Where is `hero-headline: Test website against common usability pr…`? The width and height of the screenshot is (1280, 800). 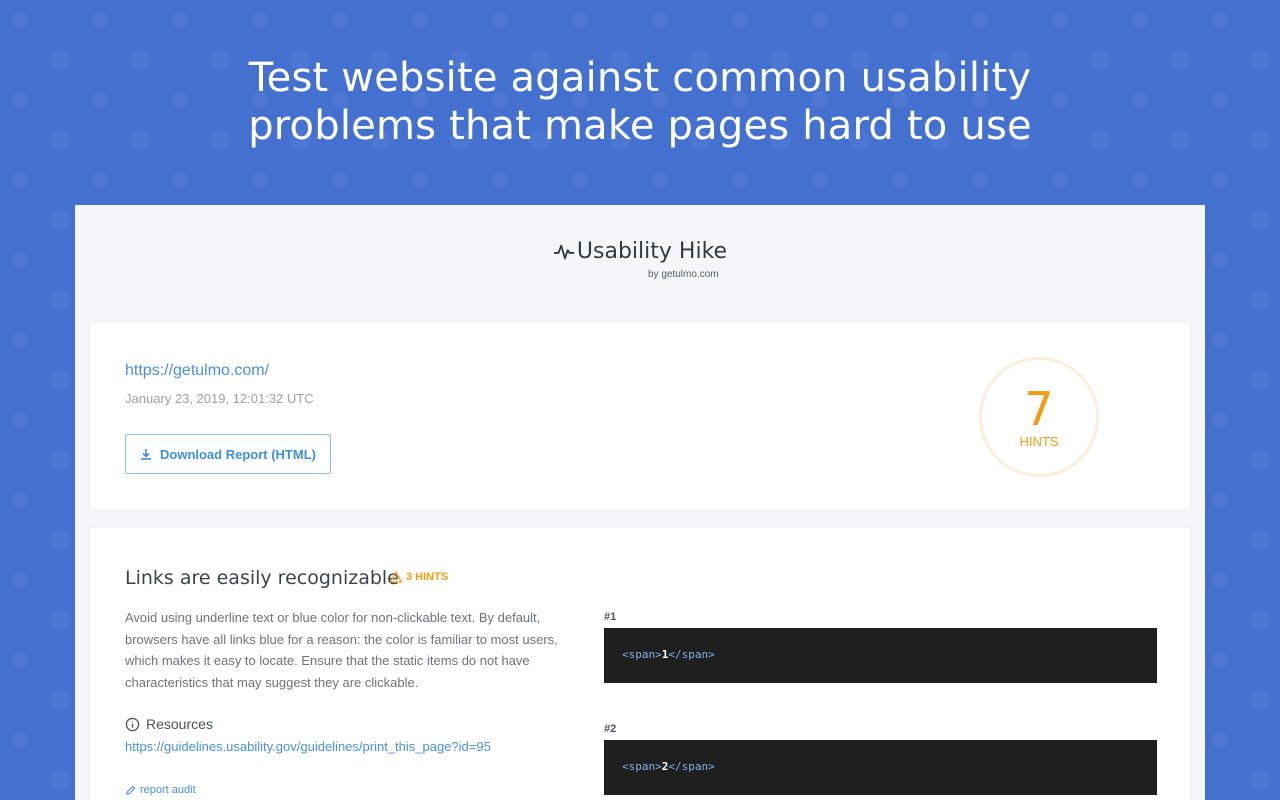
hero-headline: Test website against common usability pr… is located at coordinates (640, 102).